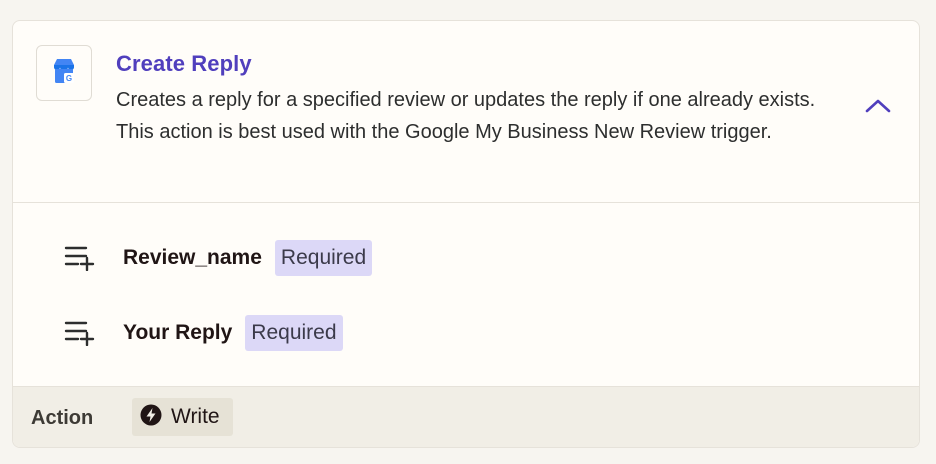 This screenshot has height=464, width=936. Describe the element at coordinates (192, 257) in the screenshot. I see `field-name: Review_name` at that location.